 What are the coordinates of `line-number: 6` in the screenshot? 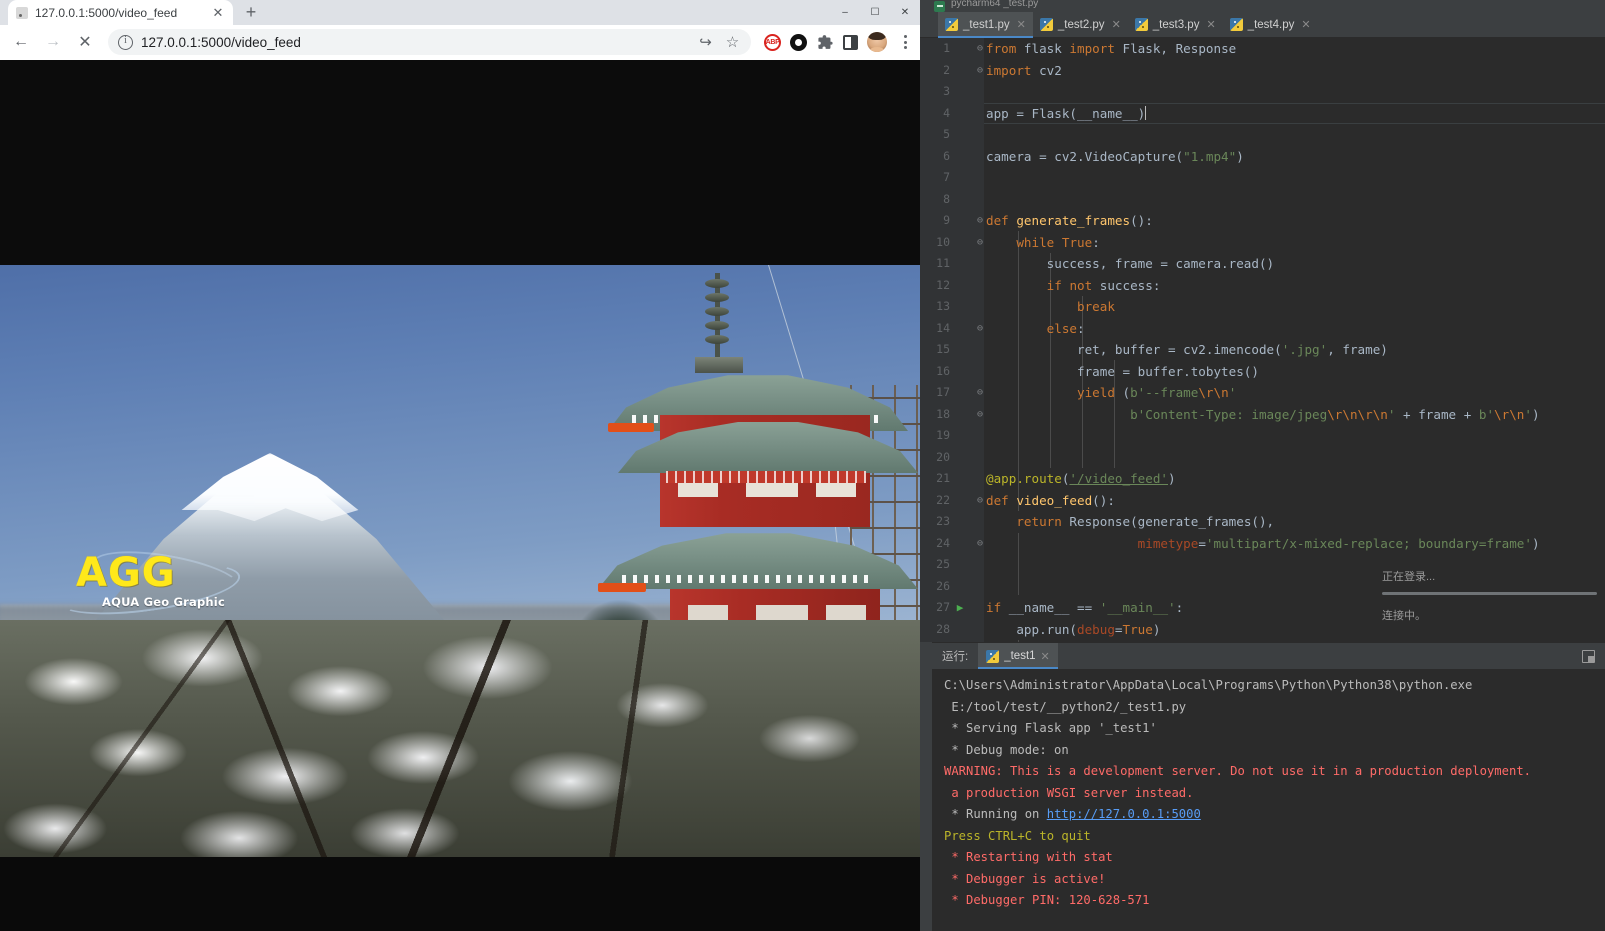 It's located at (946, 155).